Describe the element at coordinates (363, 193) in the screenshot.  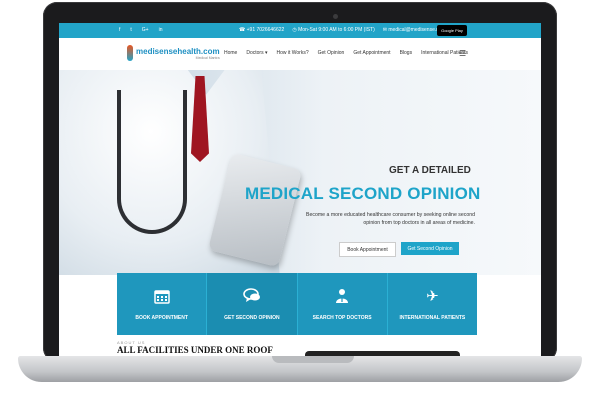
I see `hero-title: MEDICAL SECOND OPINION` at that location.